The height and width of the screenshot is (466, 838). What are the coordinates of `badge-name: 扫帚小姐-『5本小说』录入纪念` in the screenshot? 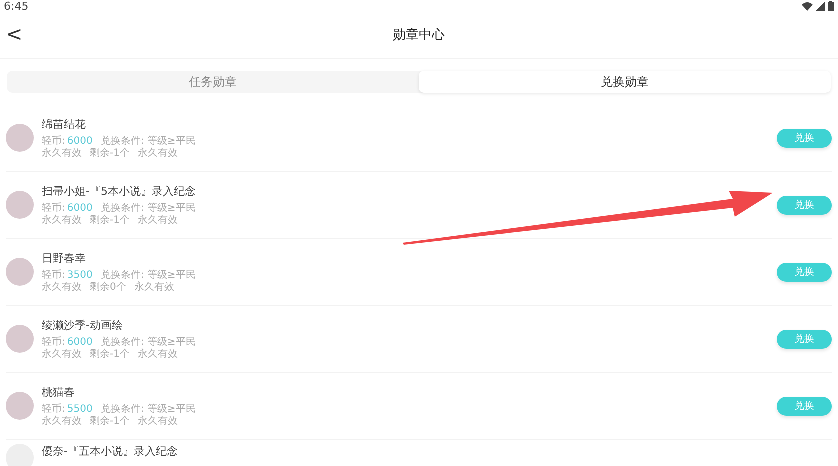 It's located at (119, 191).